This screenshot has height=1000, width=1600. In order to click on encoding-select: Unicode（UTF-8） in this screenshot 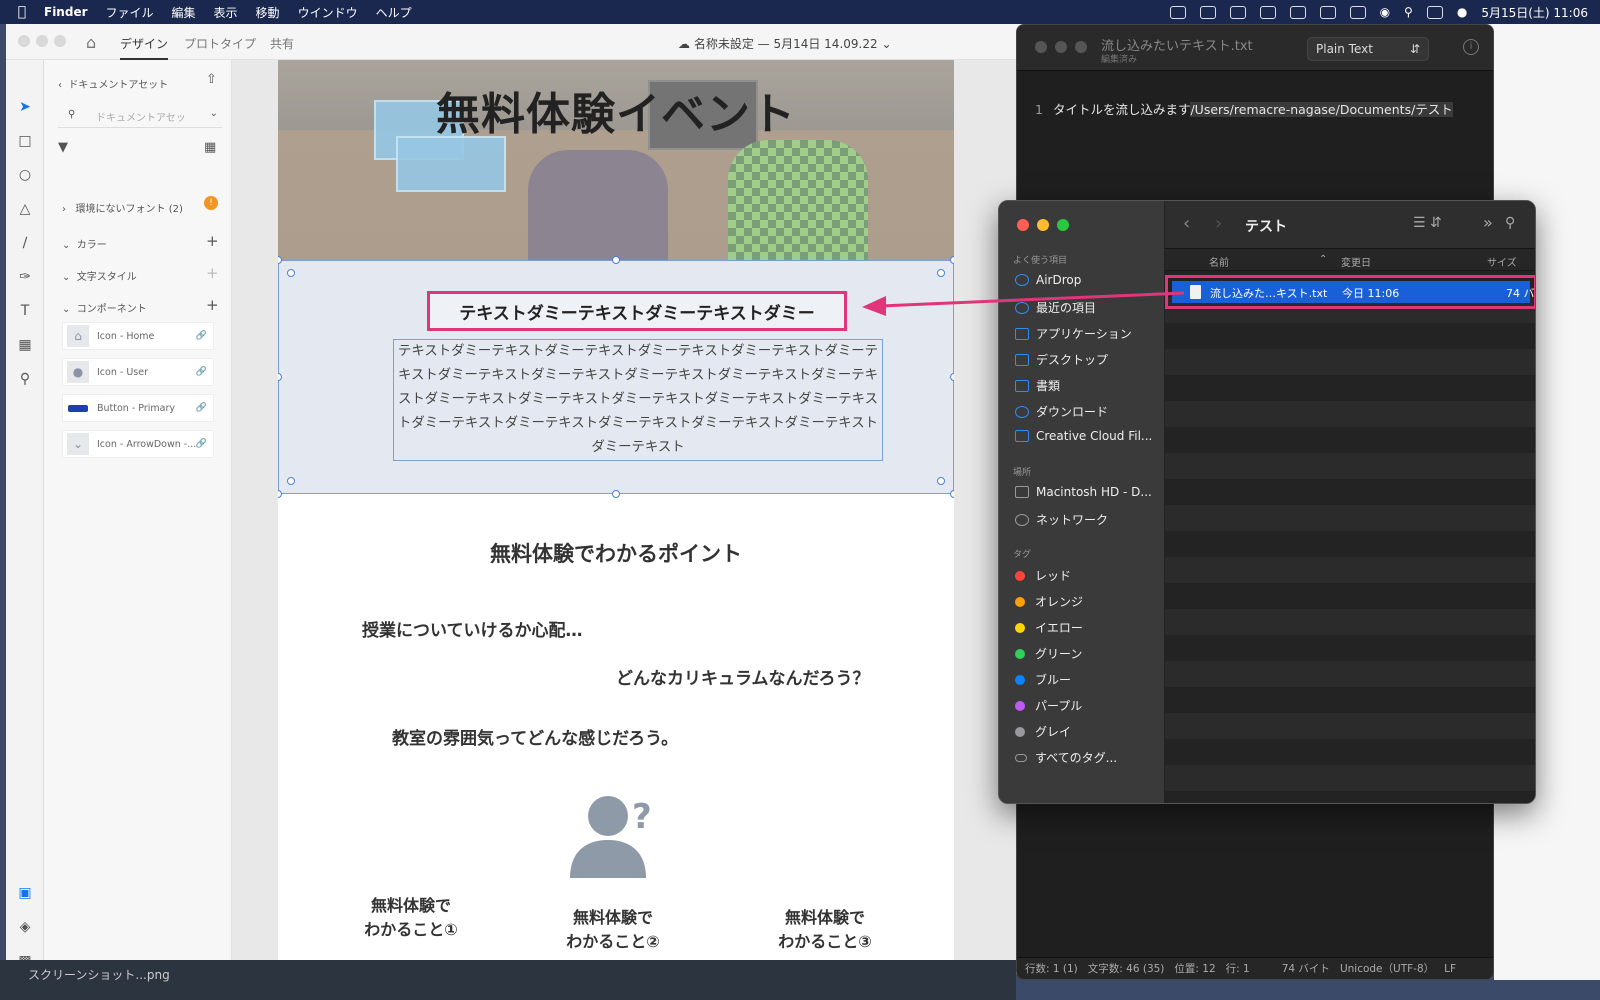, I will do `click(1387, 968)`.